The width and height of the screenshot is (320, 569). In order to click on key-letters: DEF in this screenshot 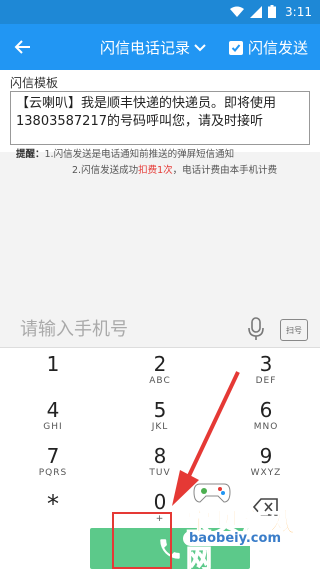, I will do `click(266, 381)`.